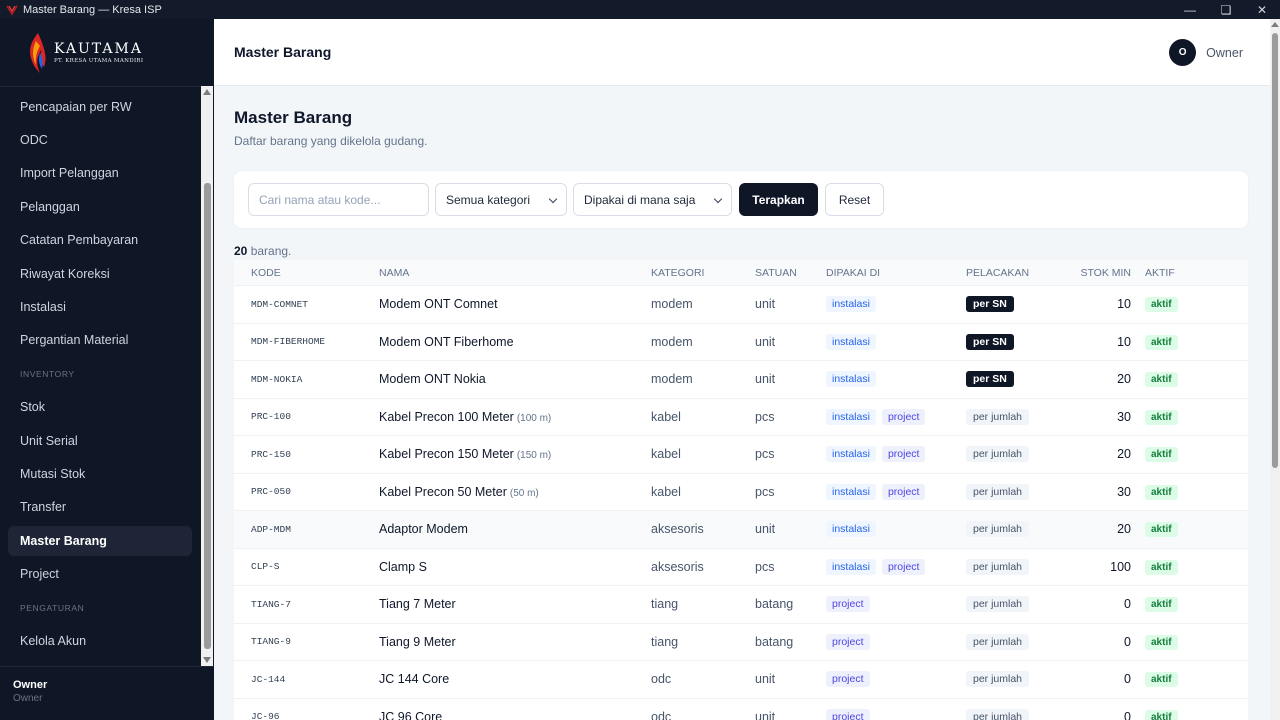  Describe the element at coordinates (1226, 9) in the screenshot. I see `maximize-icon: ❏` at that location.